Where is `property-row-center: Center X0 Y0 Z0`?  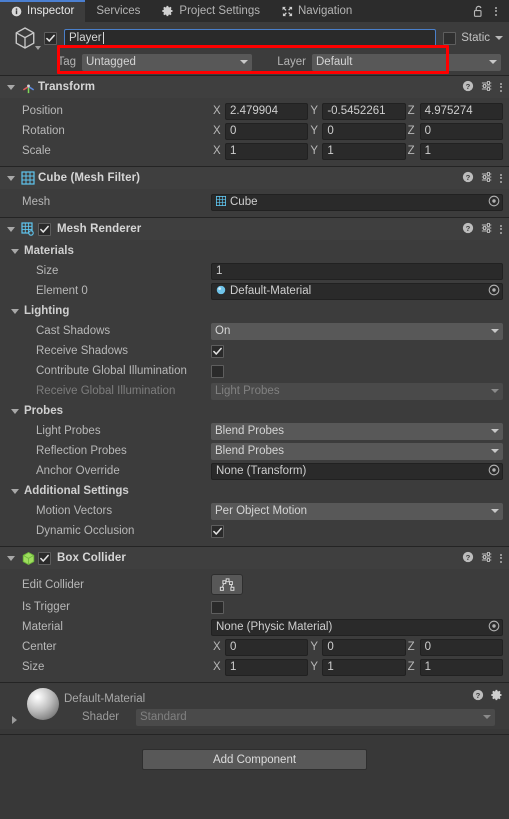 property-row-center: Center X0 Y0 Z0 is located at coordinates (254, 647).